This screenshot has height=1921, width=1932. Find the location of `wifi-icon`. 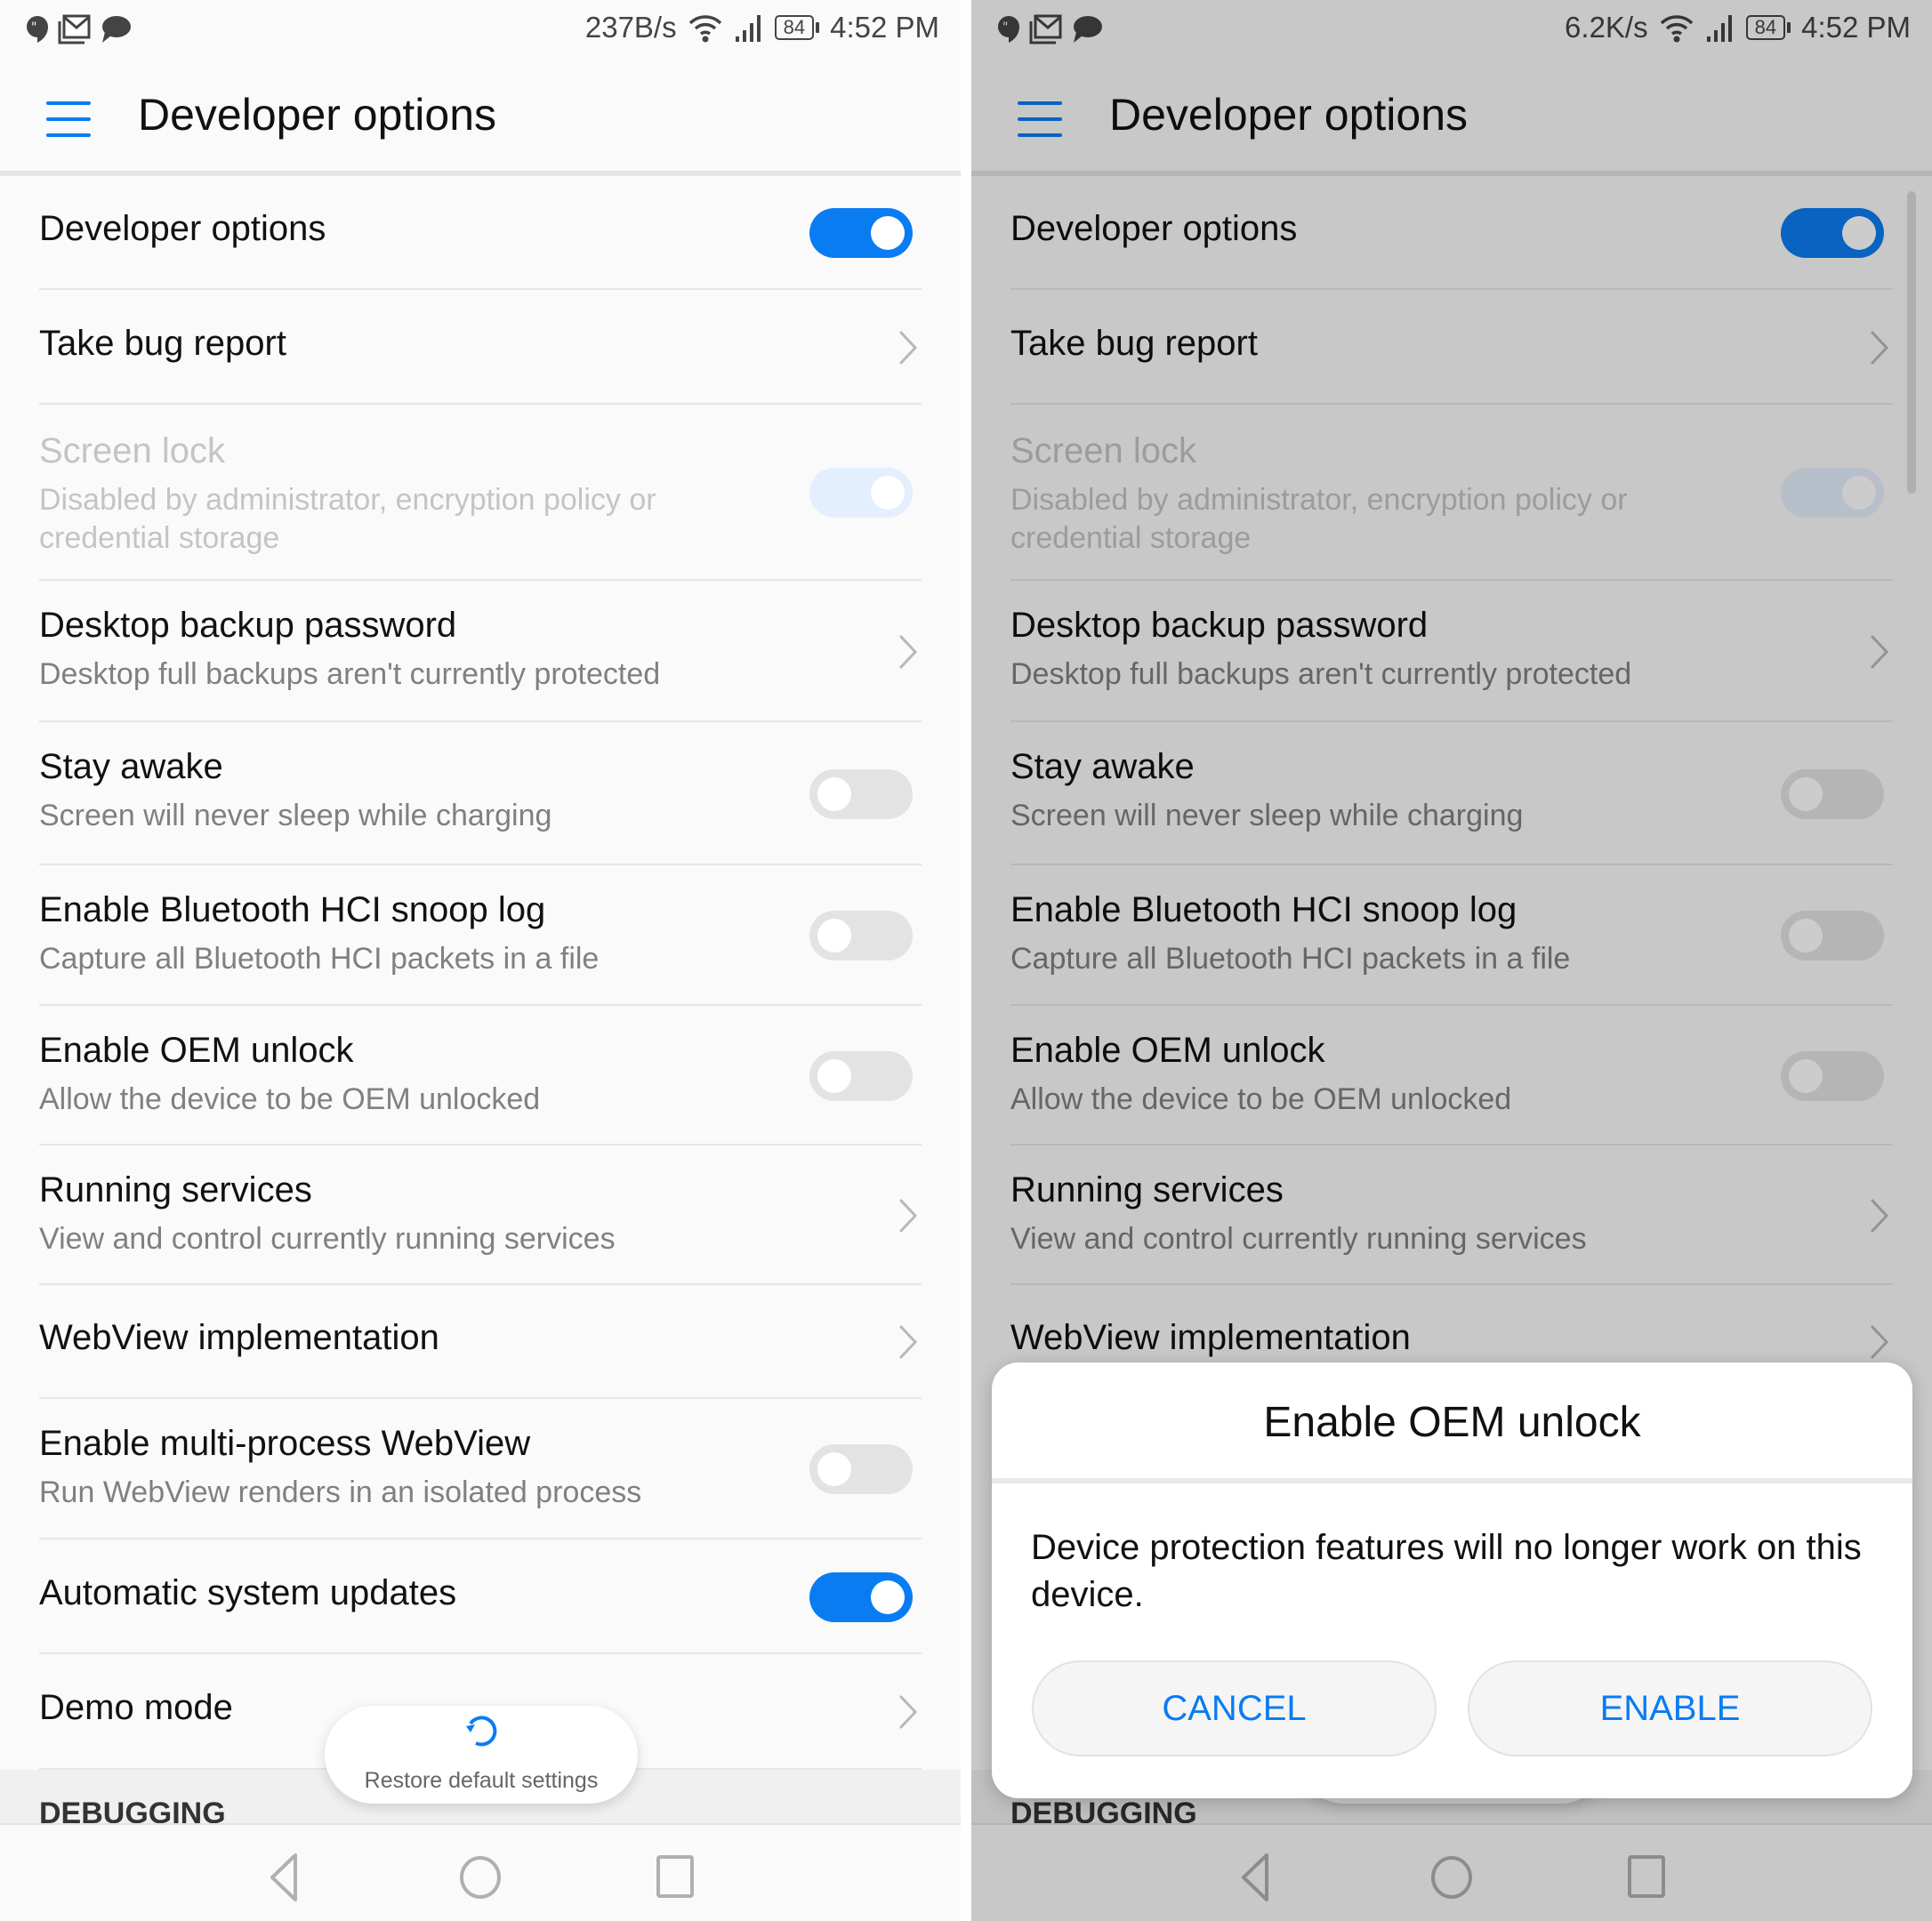

wifi-icon is located at coordinates (704, 29).